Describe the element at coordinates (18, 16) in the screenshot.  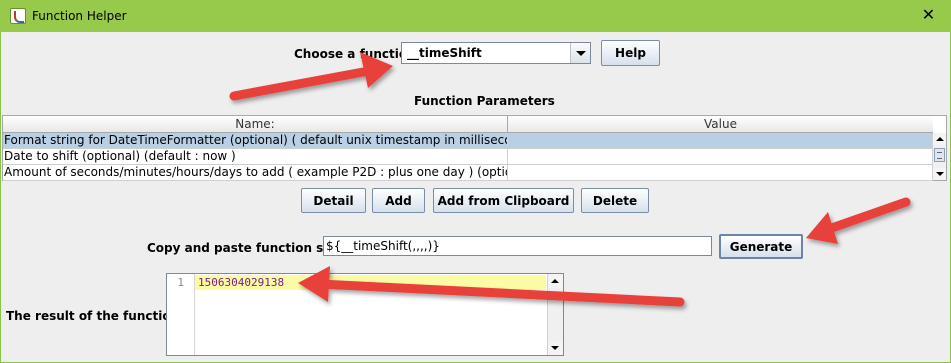
I see `java-icon` at that location.